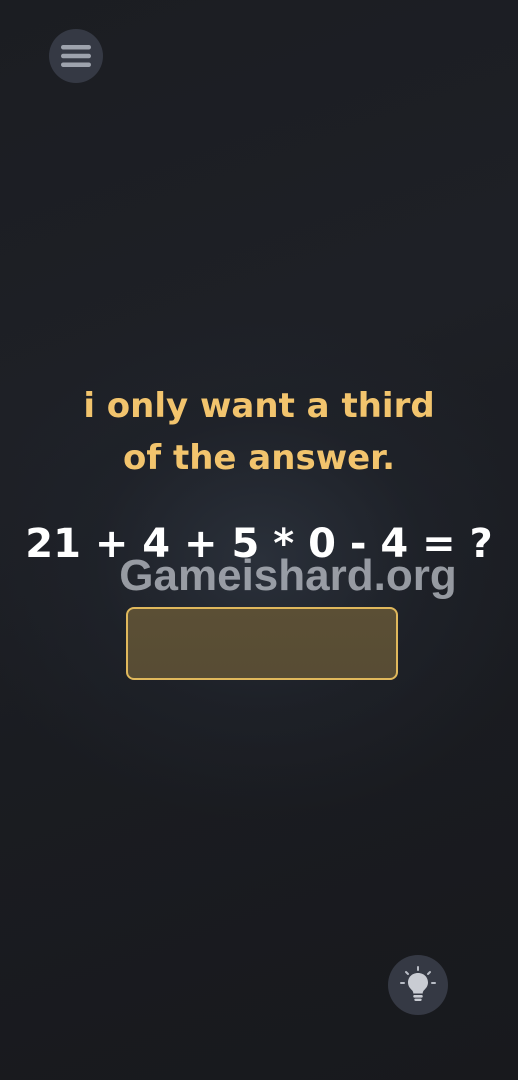  What do you see at coordinates (259, 432) in the screenshot?
I see `riddle-text: i only want a third of the answer.` at bounding box center [259, 432].